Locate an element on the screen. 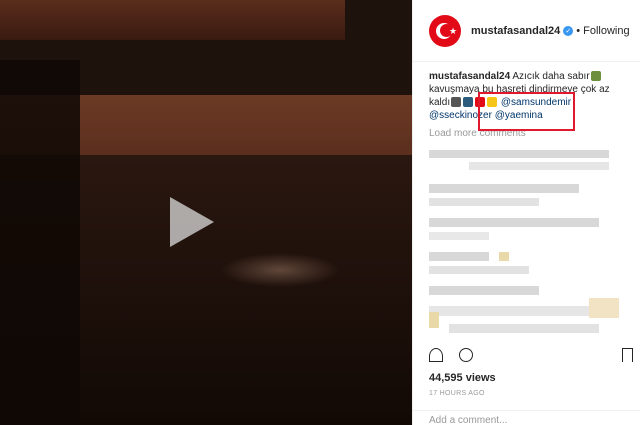  post-header: ★ mustafasandal24 ✓ • Following is located at coordinates (526, 31).